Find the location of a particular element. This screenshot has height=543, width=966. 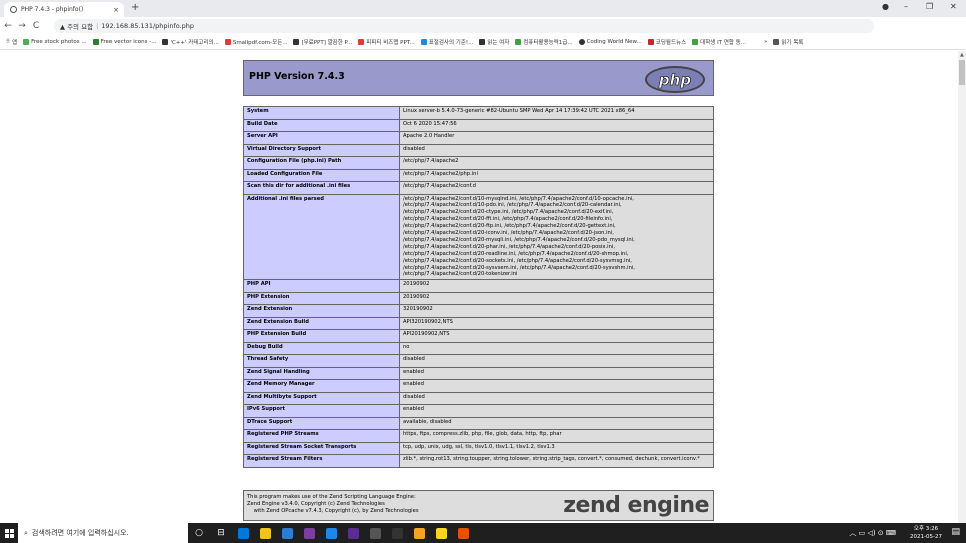

setting-value: 20190902 is located at coordinates (556, 298).